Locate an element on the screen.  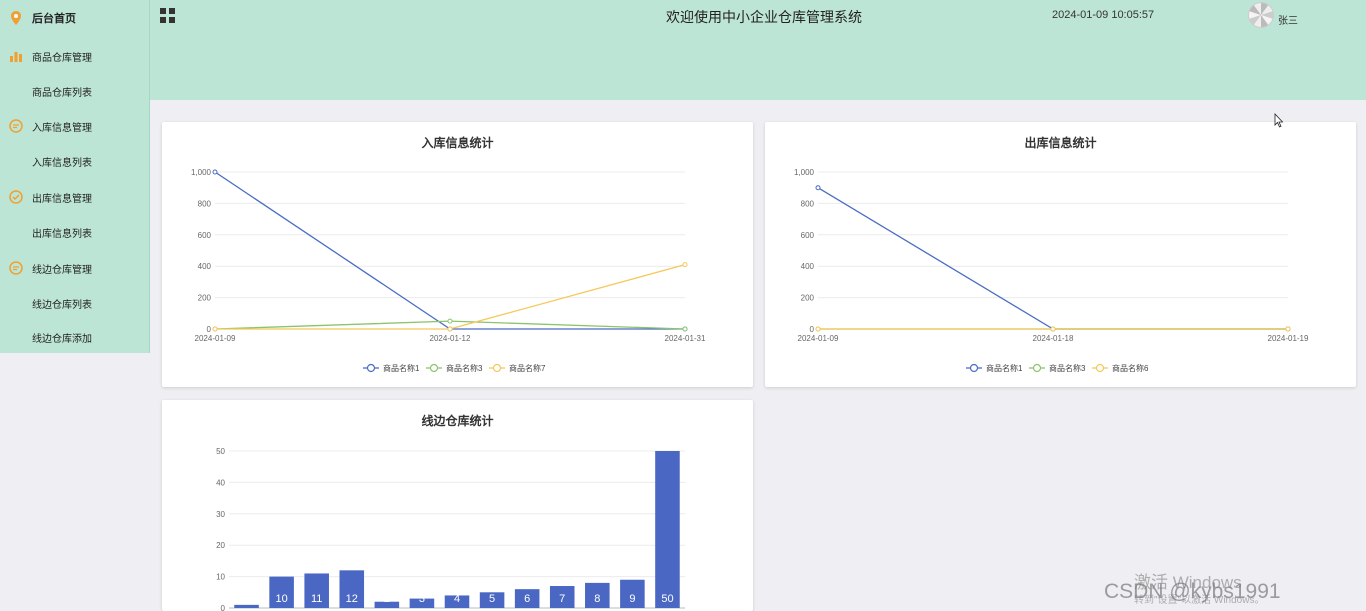
sidebar-item-label: 入库信息列表 is located at coordinates (62, 163).